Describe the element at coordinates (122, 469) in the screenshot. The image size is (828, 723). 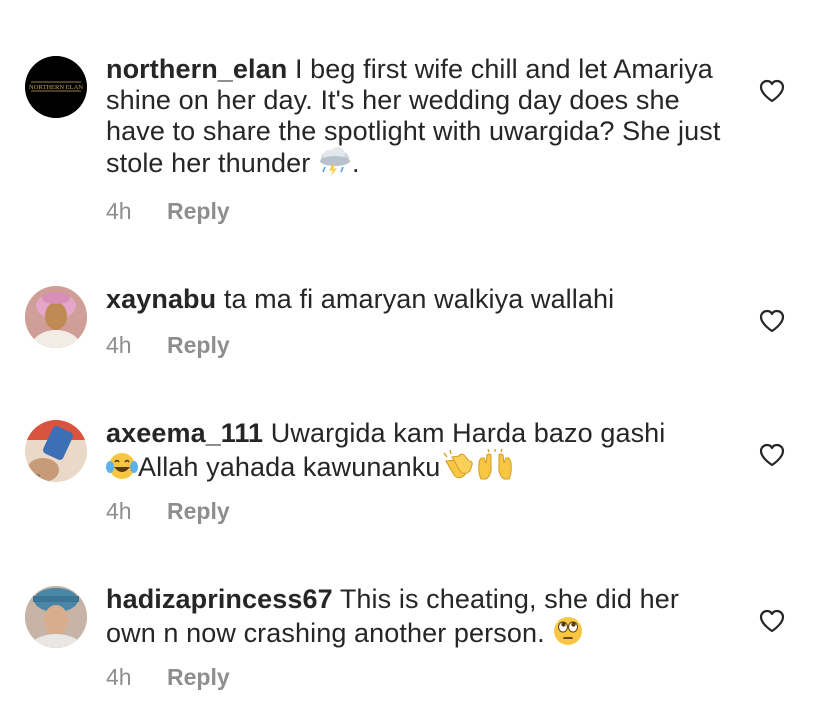
I see `tears-of-joy-emoji-icon` at that location.